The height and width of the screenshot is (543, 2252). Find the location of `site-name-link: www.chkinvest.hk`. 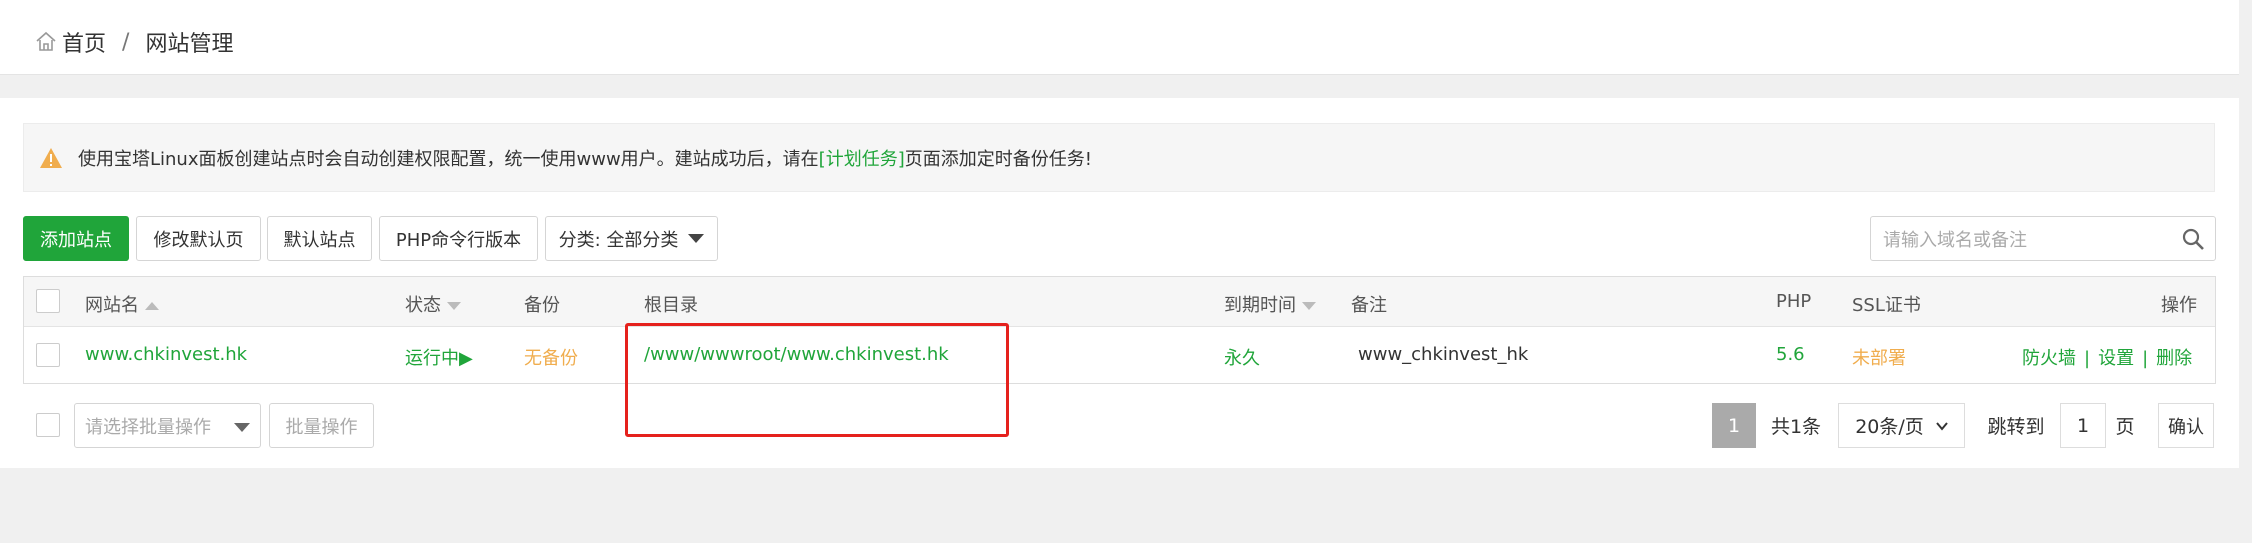

site-name-link: www.chkinvest.hk is located at coordinates (166, 354).